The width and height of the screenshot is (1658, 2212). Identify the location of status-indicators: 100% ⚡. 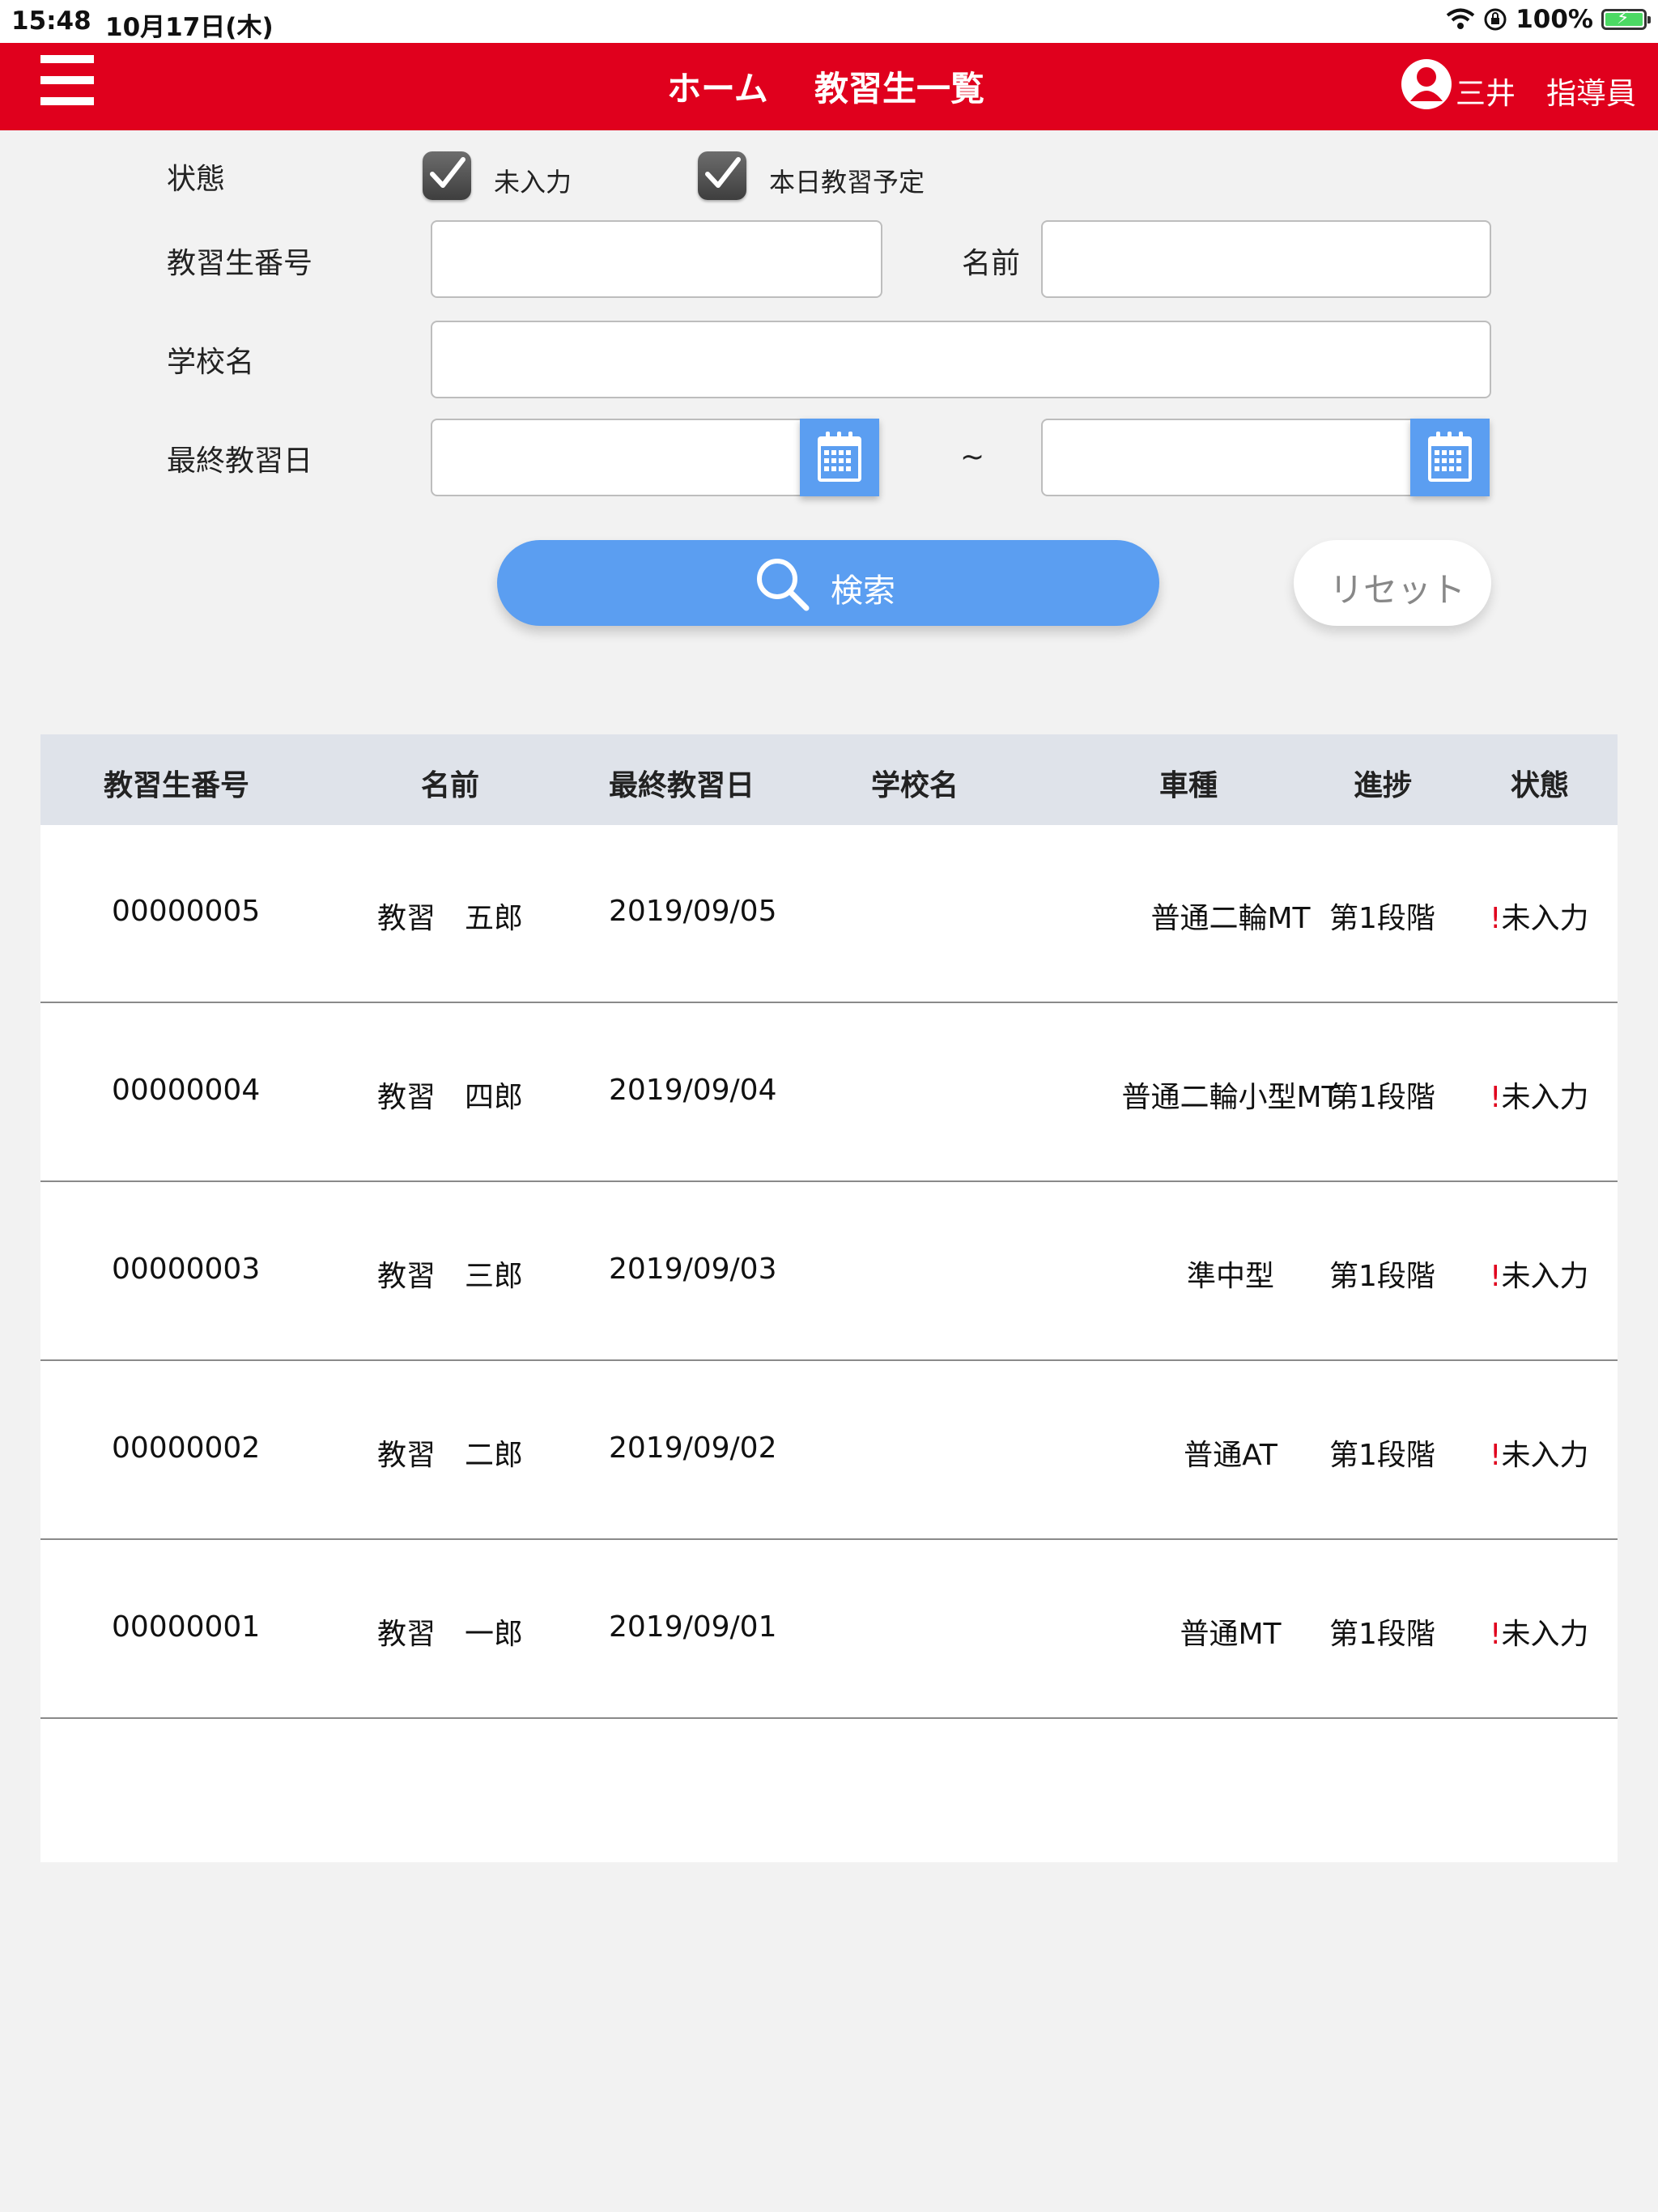
(1548, 19).